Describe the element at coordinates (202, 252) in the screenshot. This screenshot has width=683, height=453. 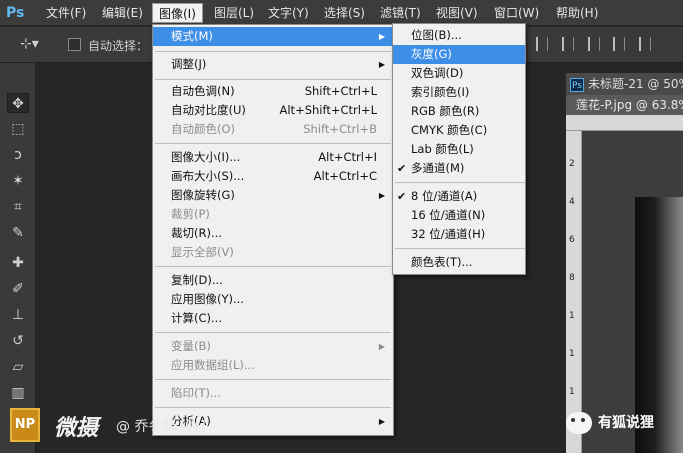
I see `menu-item-label: 显示全部(V)` at that location.